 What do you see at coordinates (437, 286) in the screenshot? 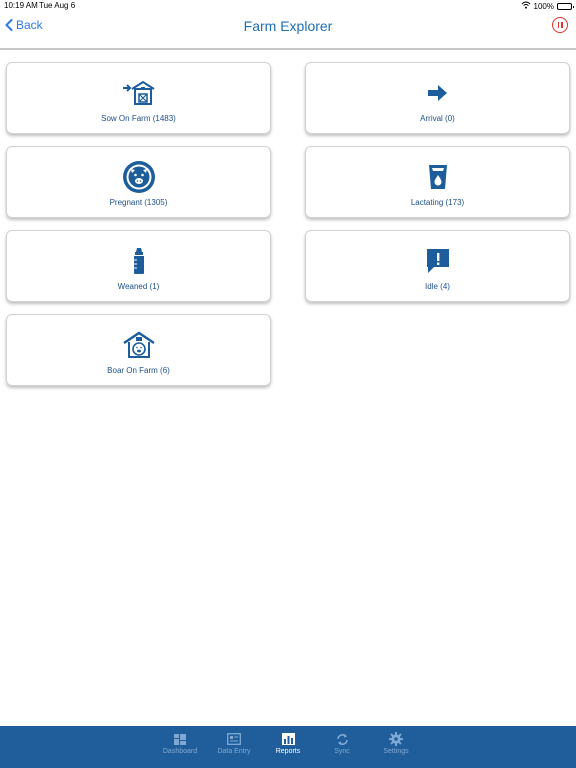
I see `card-label: Idle (4)` at bounding box center [437, 286].